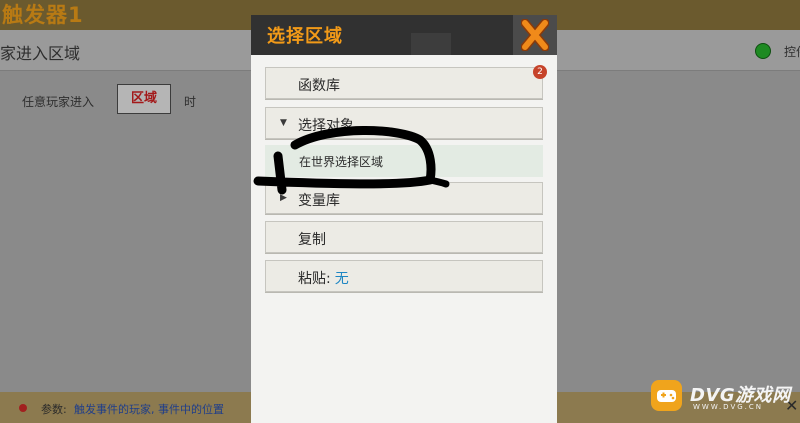 The width and height of the screenshot is (800, 423). What do you see at coordinates (404, 123) in the screenshot?
I see `select-object-group: ▼ 选择对象` at bounding box center [404, 123].